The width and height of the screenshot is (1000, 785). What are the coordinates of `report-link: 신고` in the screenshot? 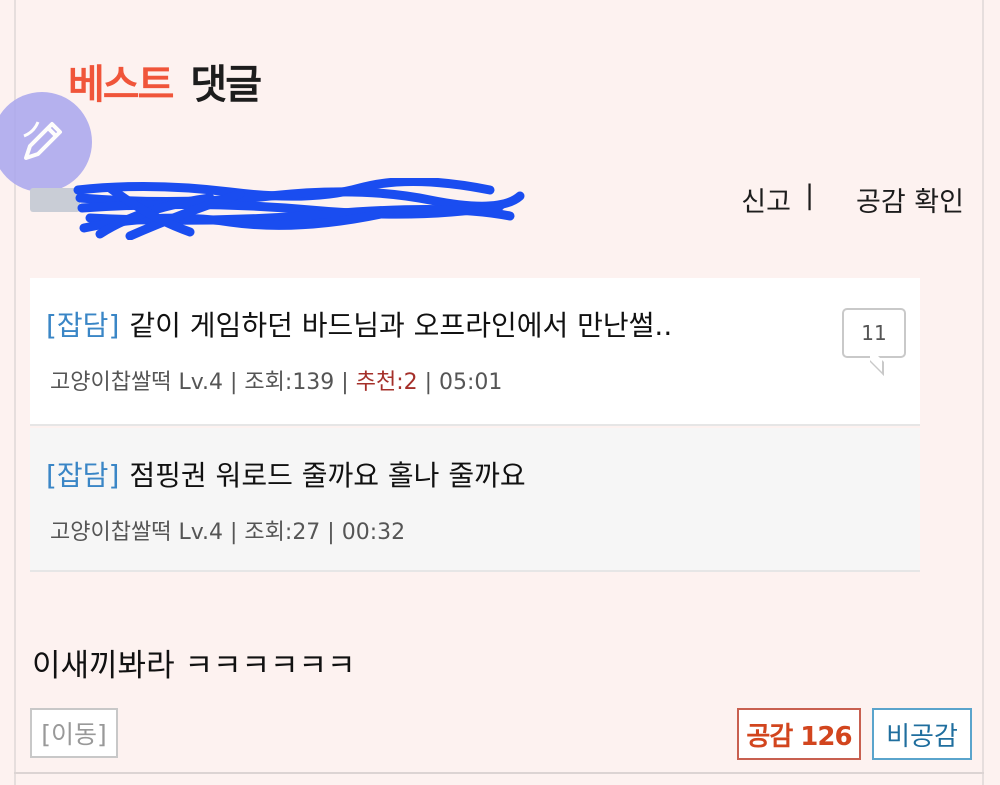 It's located at (766, 199).